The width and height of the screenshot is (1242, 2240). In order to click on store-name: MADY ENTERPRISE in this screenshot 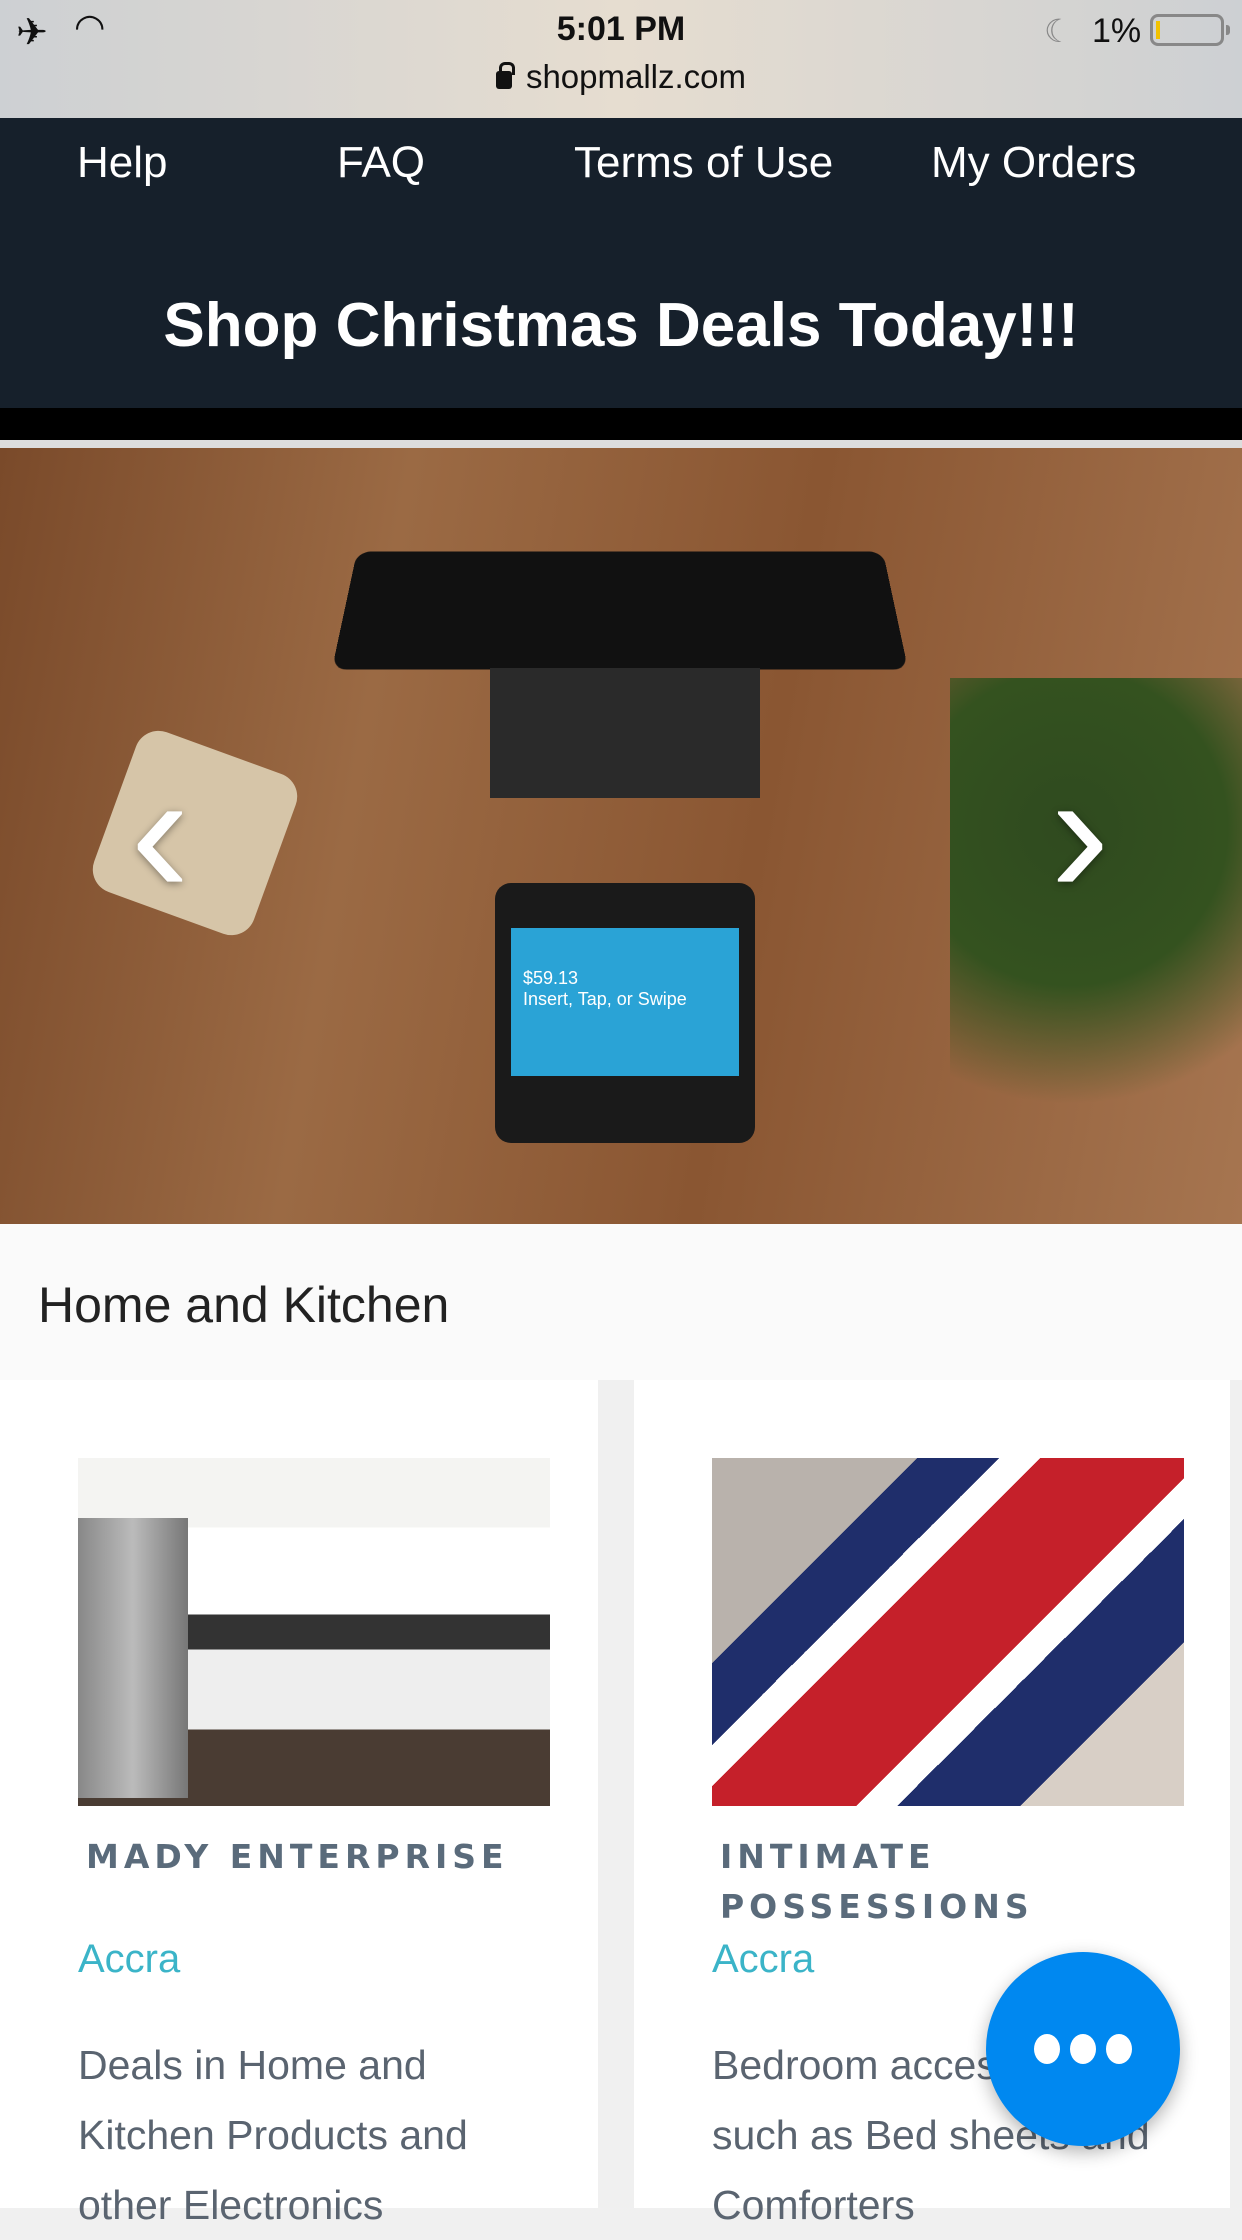, I will do `click(316, 1857)`.